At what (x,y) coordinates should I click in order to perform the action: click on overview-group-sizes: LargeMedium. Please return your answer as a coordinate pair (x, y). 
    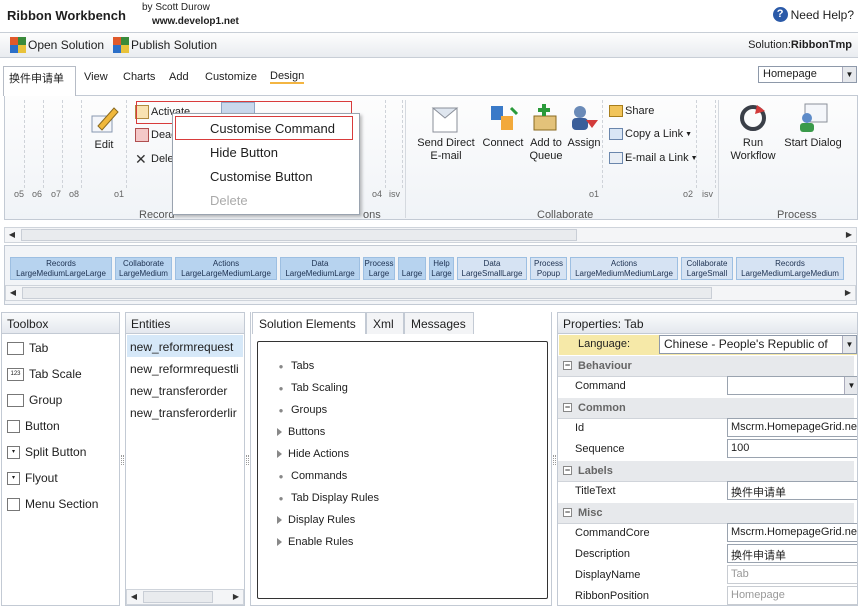
    Looking at the image, I should click on (143, 273).